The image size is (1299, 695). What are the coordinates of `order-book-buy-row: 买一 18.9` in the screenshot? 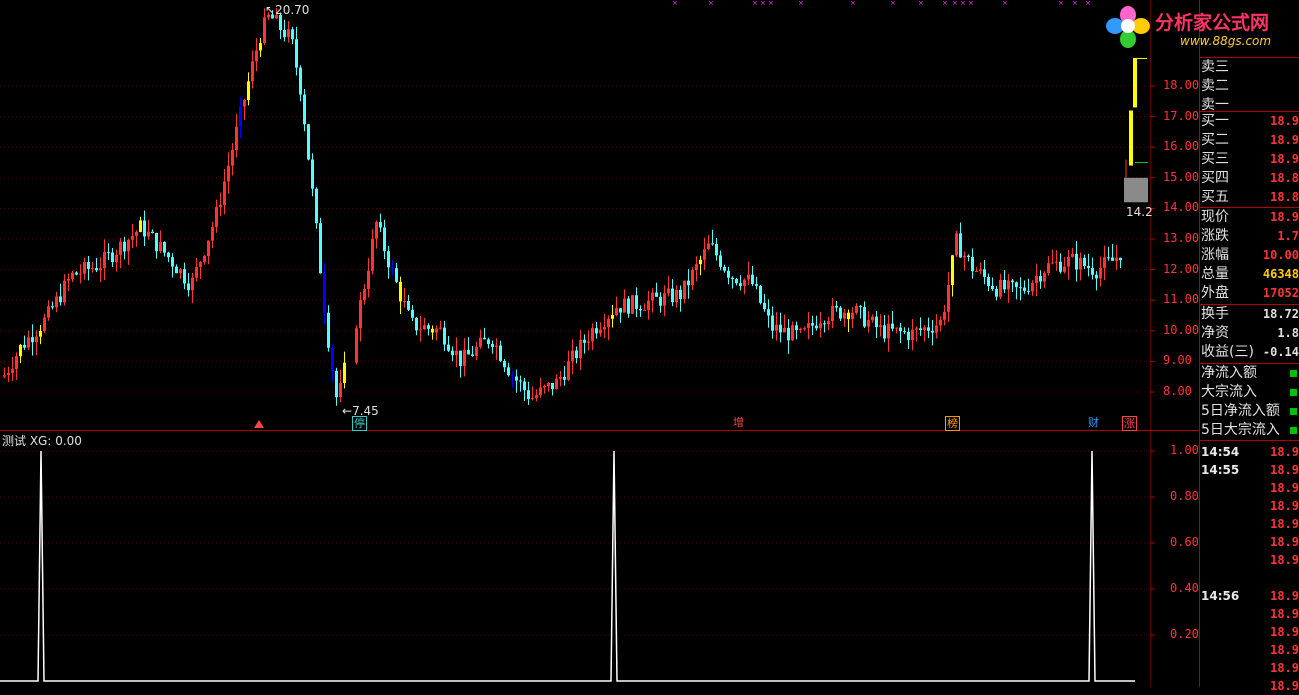 It's located at (1250, 121).